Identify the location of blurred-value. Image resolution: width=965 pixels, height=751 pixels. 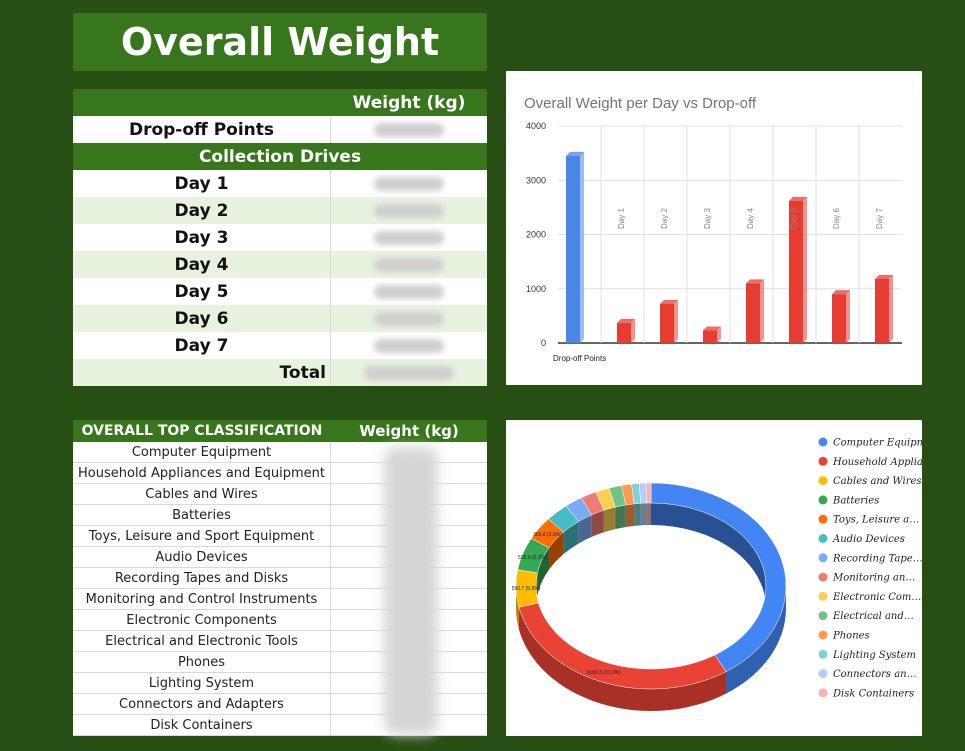
(409, 129).